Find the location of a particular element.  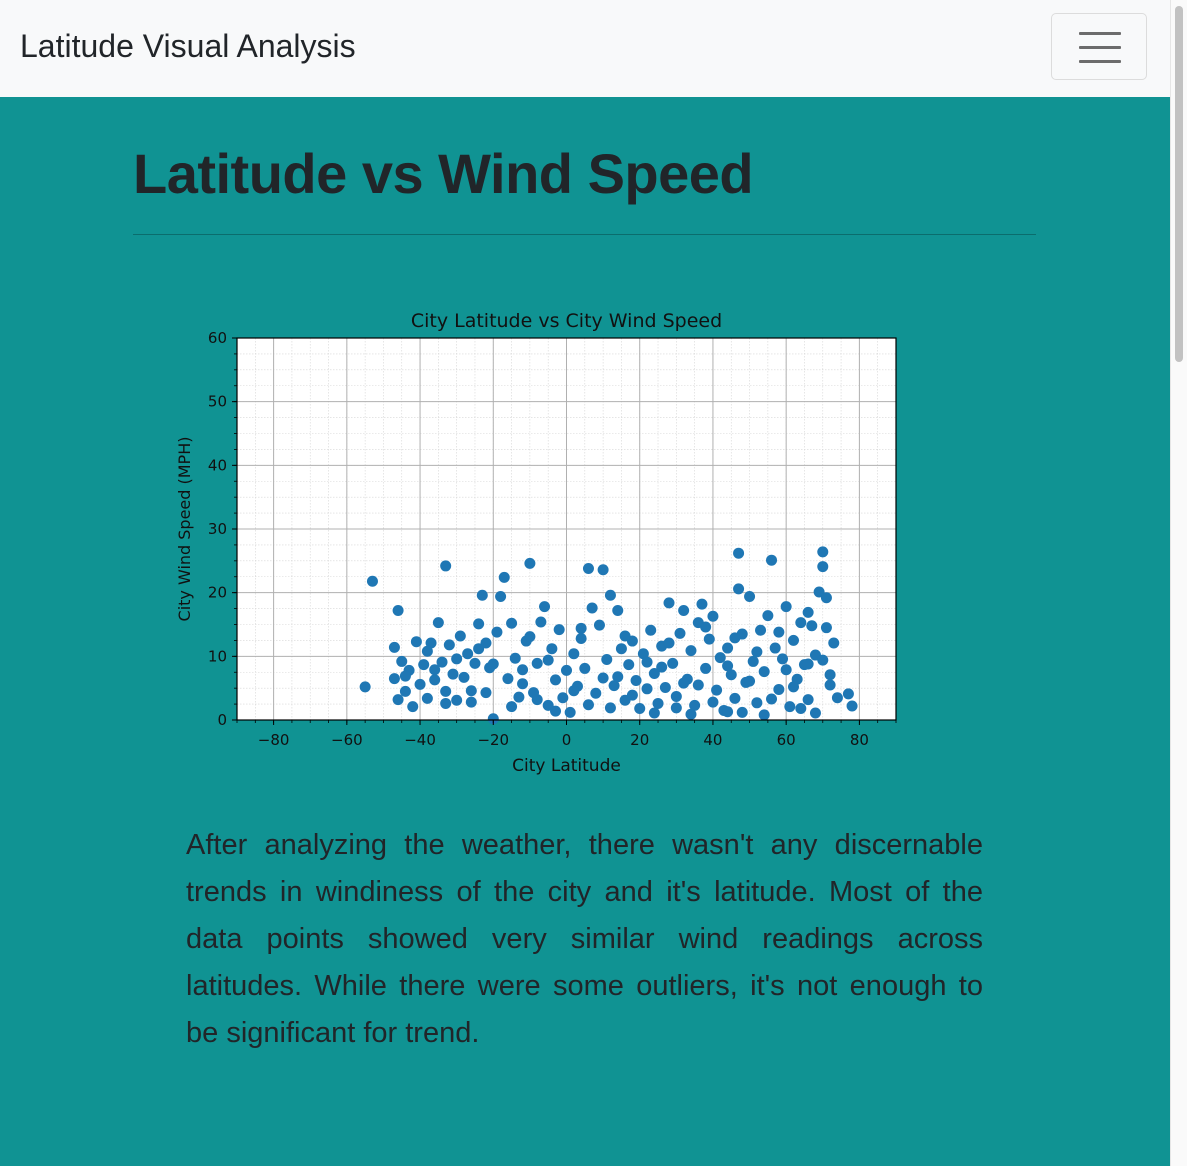

hamburger-menu-icon-bar-middle is located at coordinates (1100, 47).